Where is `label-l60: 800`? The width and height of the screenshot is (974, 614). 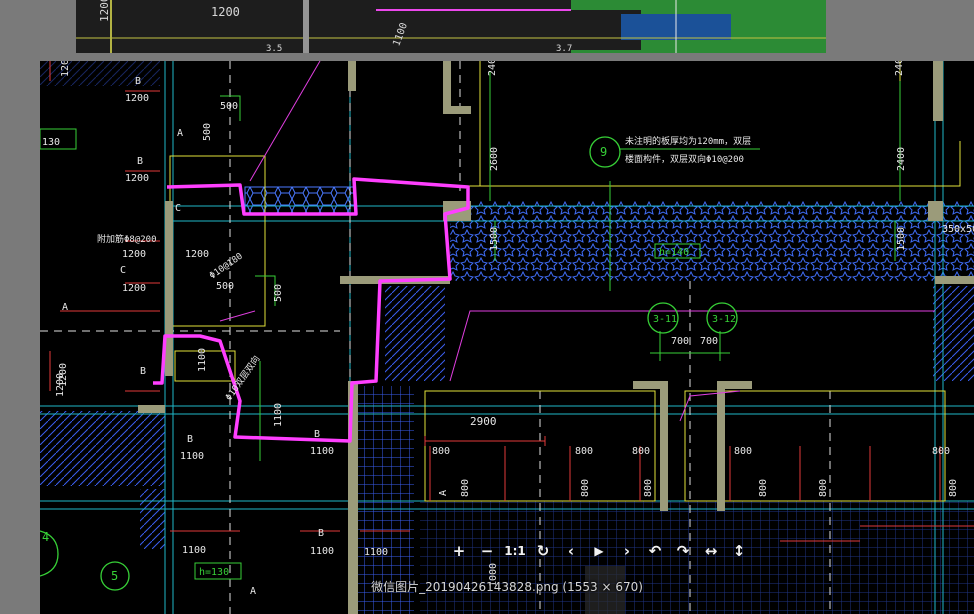 label-l60: 800 is located at coordinates (953, 488).